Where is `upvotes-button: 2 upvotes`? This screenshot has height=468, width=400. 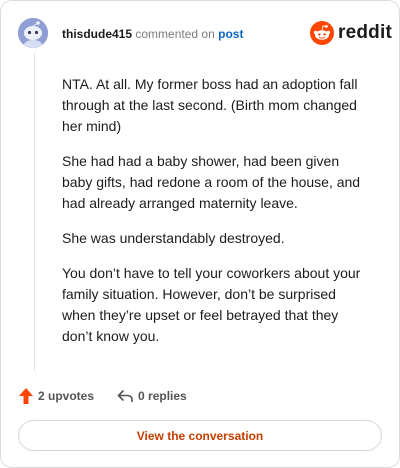 upvotes-button: 2 upvotes is located at coordinates (56, 396).